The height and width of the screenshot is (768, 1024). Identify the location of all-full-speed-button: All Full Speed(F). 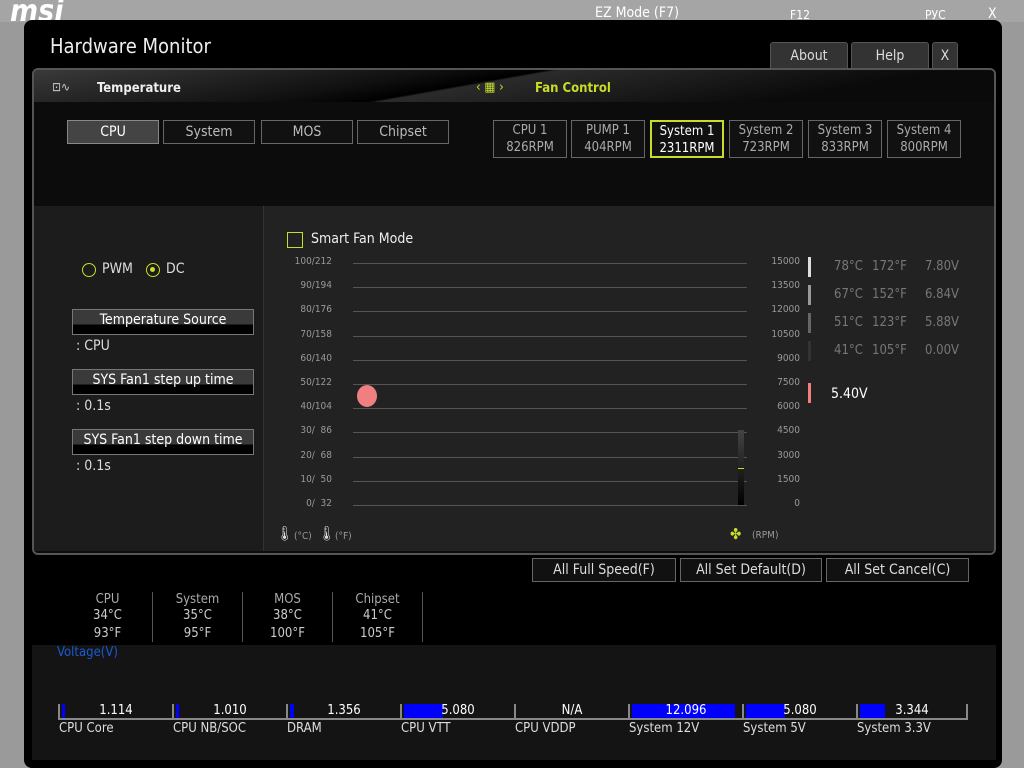
(604, 570).